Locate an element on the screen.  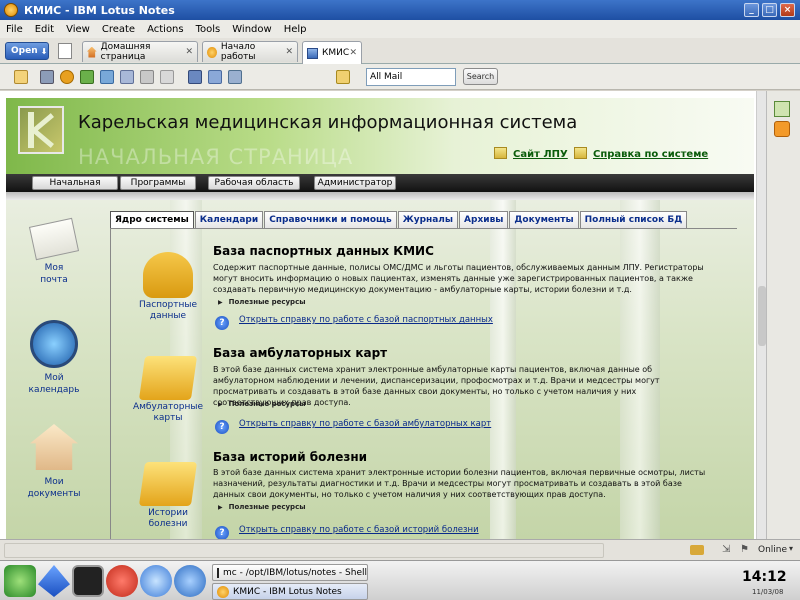
system-help-link: Справка по системе is located at coordinates (641, 153).